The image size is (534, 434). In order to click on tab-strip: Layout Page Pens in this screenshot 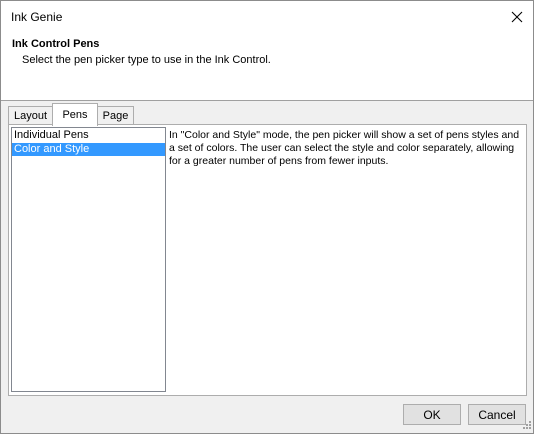, I will do `click(267, 114)`.